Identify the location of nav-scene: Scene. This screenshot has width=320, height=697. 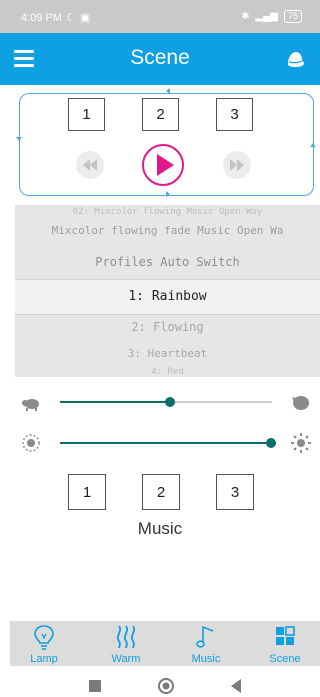
(285, 643).